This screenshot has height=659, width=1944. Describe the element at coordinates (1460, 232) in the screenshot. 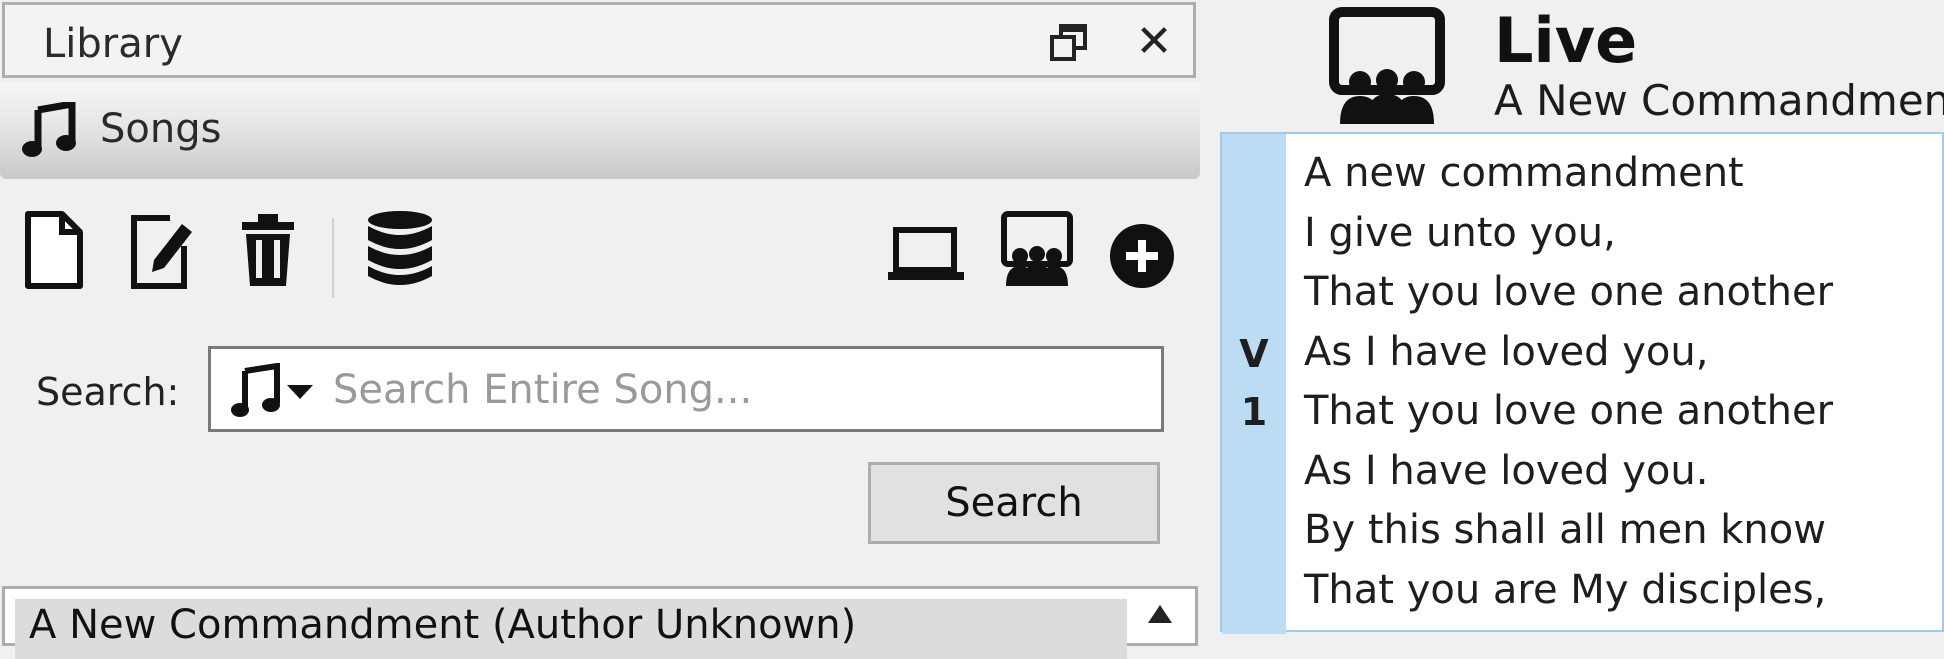

I see `lyric-line: I give unto you,` at that location.